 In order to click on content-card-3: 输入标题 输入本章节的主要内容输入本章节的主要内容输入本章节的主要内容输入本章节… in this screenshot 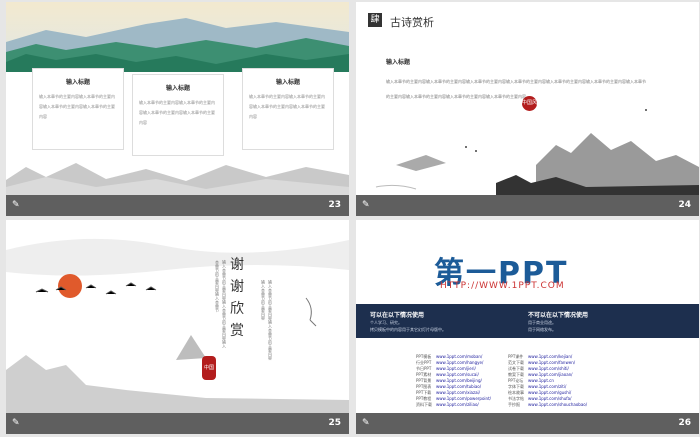, I will do `click(288, 109)`.